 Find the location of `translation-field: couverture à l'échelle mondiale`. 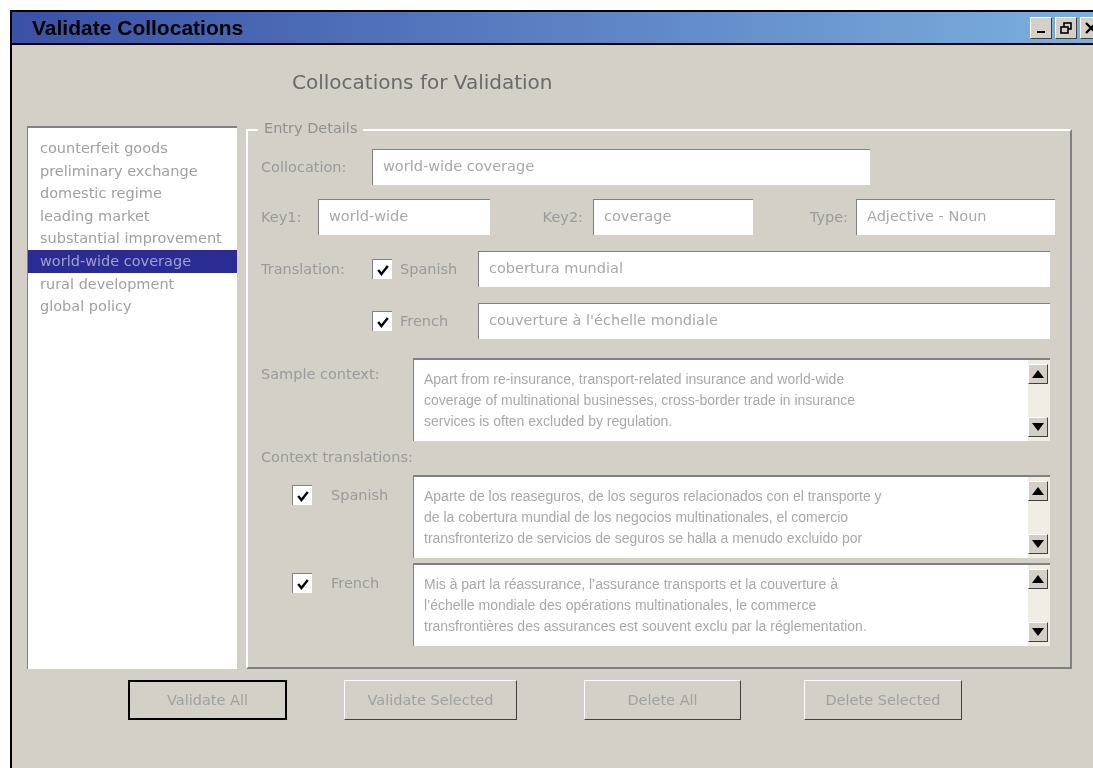

translation-field: couverture à l'échelle mondiale is located at coordinates (764, 321).